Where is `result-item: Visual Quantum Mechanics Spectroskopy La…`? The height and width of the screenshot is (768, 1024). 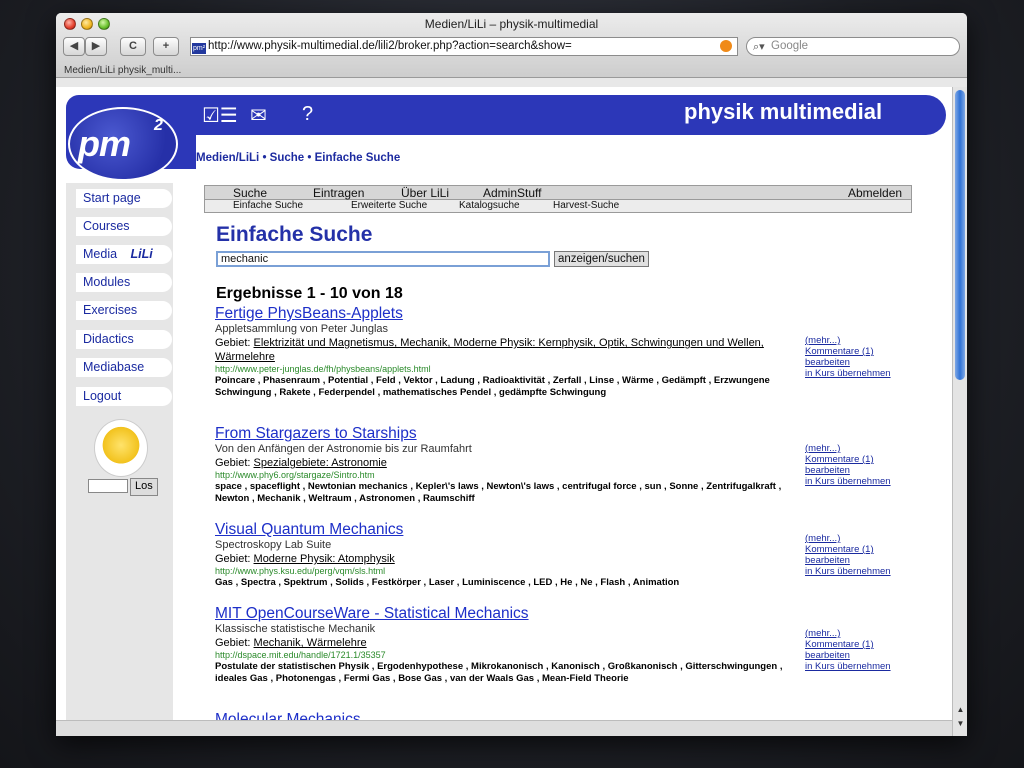 result-item: Visual Quantum Mechanics Spectroskopy La… is located at coordinates (501, 555).